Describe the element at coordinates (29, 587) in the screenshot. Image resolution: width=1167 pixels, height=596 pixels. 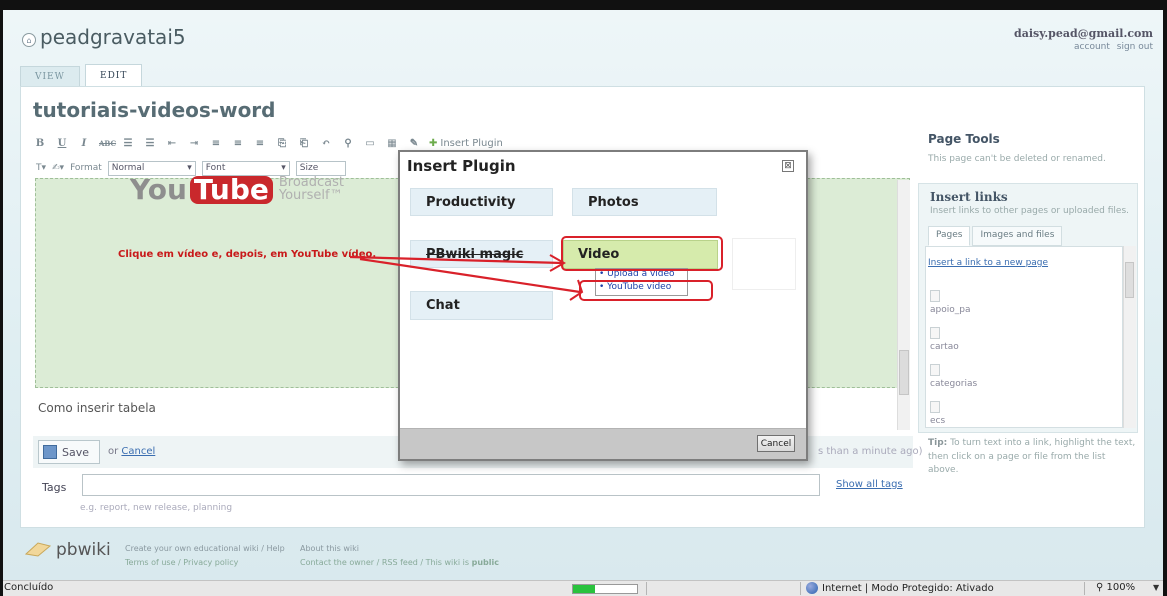
I see `status-text: Concluído` at that location.